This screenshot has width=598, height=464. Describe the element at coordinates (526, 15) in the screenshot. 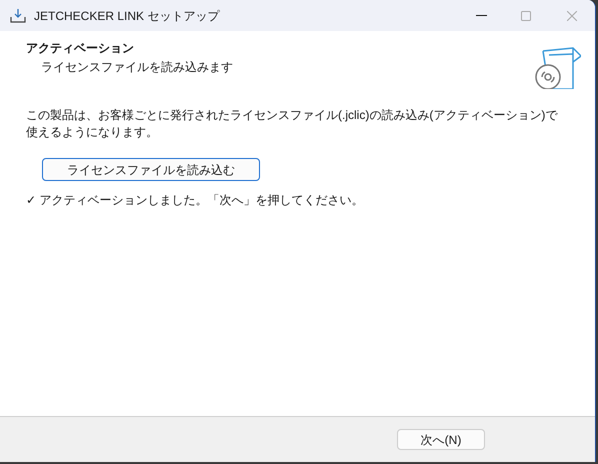

I see `maximize-icon` at that location.